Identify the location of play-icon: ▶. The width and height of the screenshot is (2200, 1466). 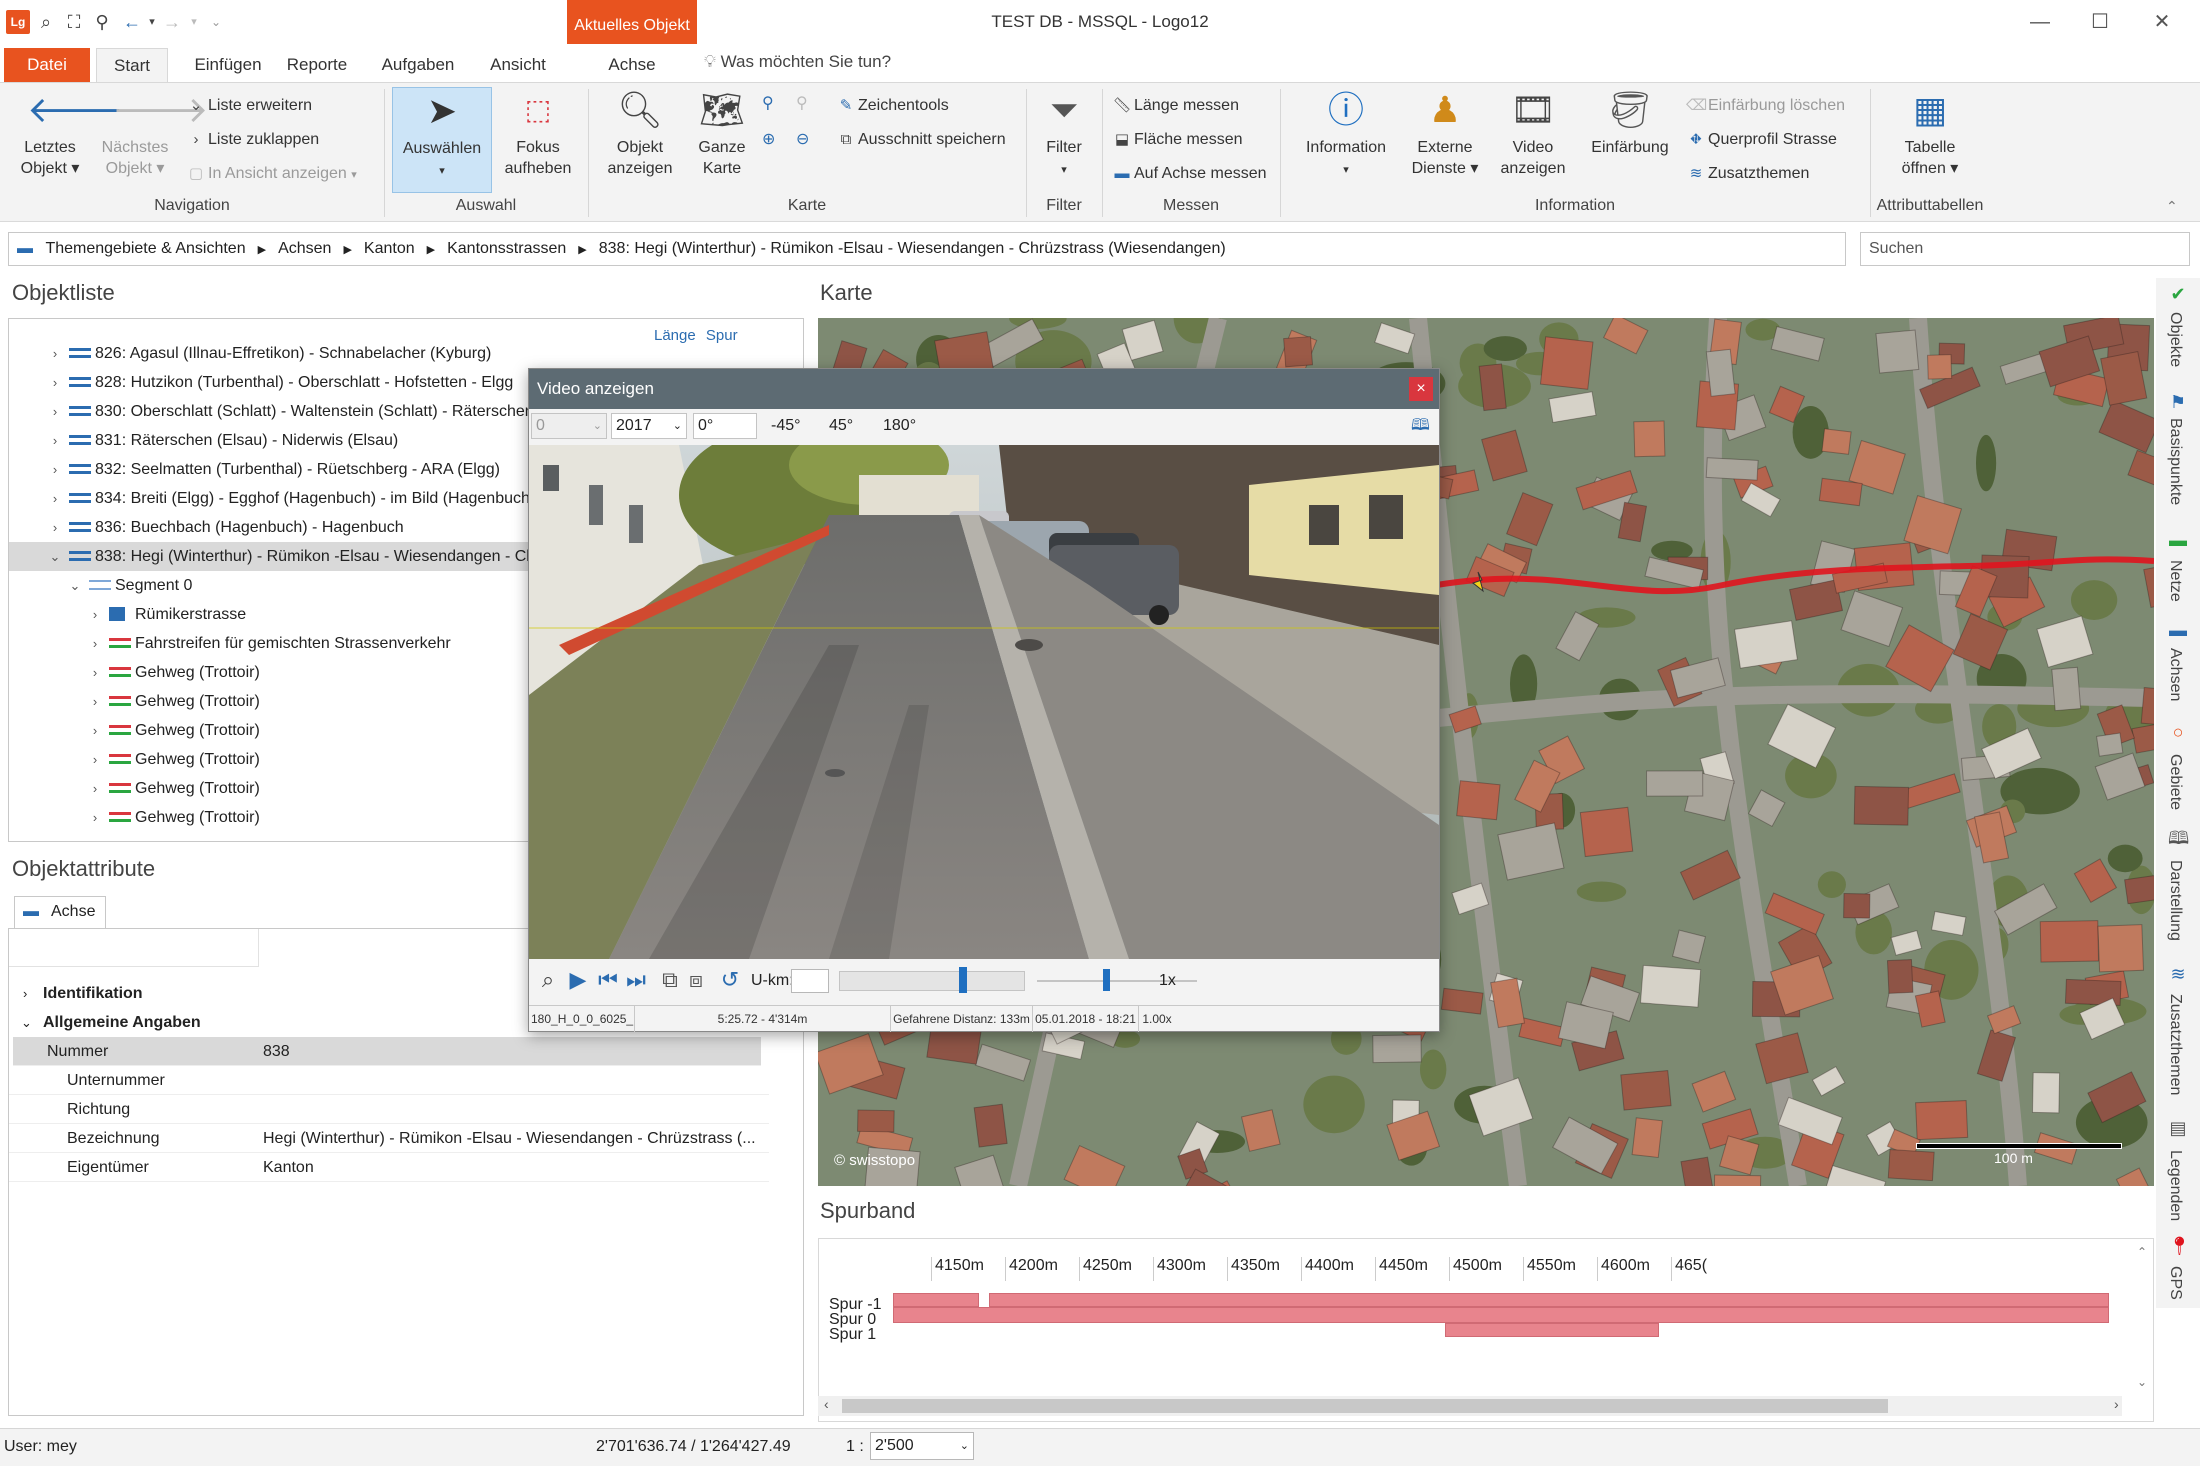
(578, 980).